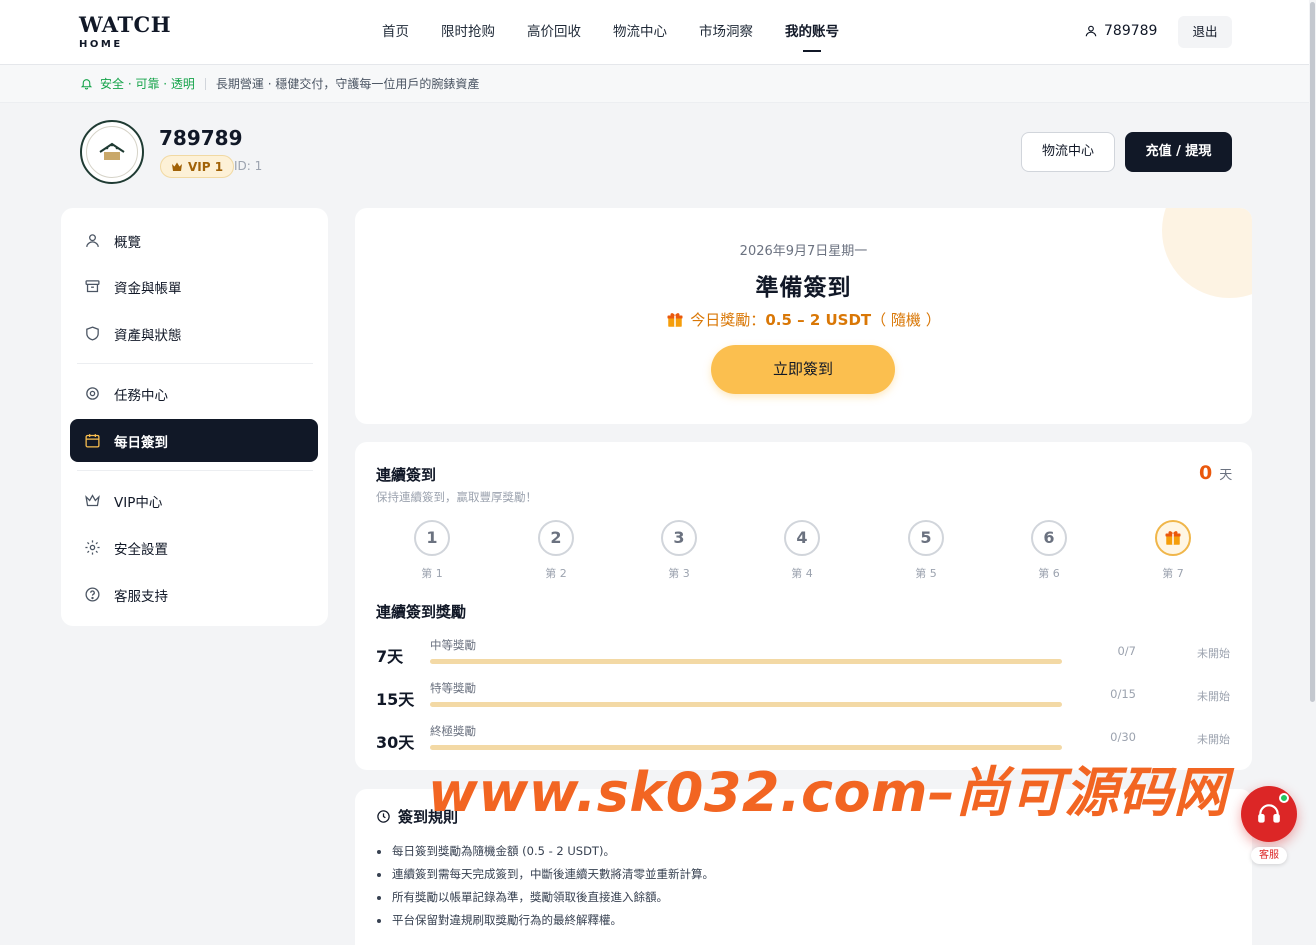 The image size is (1316, 945). What do you see at coordinates (194, 393) in the screenshot?
I see `sidebar-item-tasks: 任務中心` at bounding box center [194, 393].